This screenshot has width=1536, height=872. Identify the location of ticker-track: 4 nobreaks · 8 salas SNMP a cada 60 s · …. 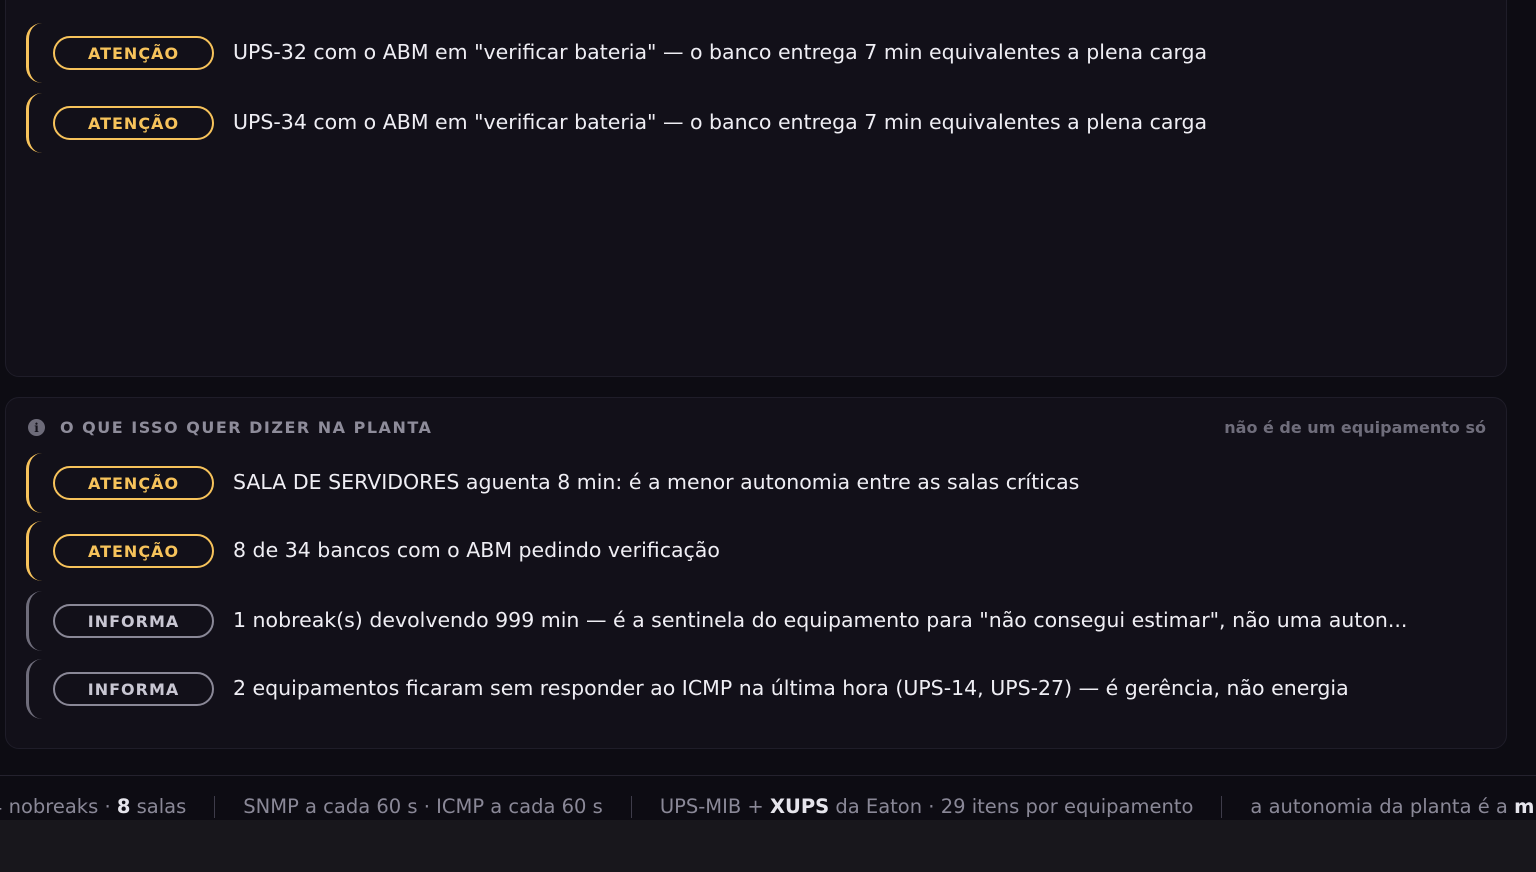
(767, 806).